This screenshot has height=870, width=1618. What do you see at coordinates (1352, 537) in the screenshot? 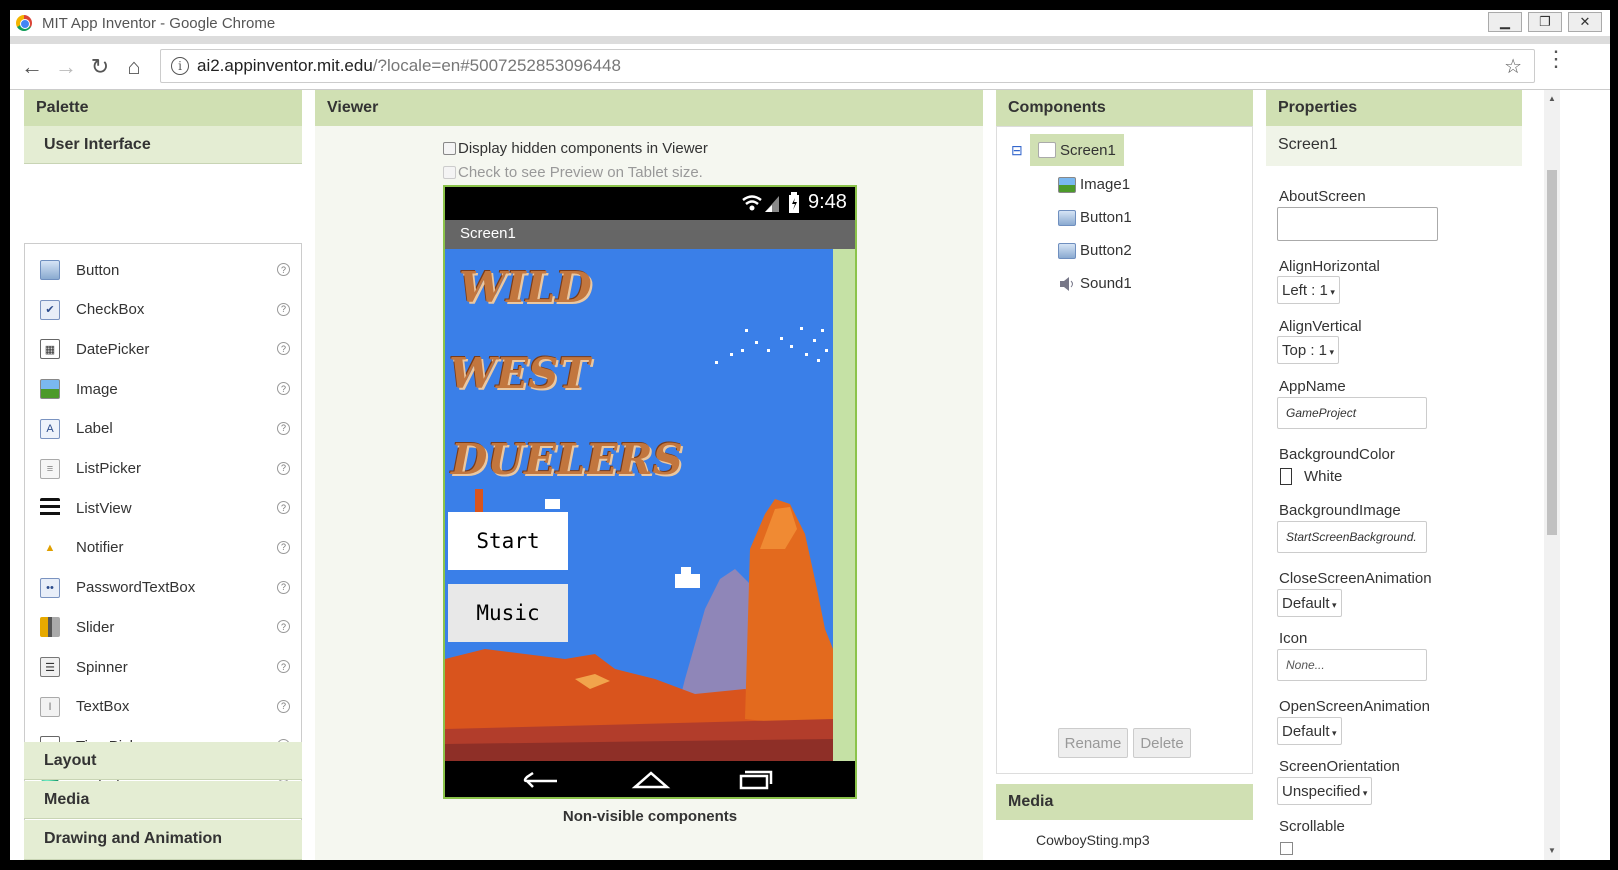
I see `background-image-field: StartScreenBackground.` at bounding box center [1352, 537].